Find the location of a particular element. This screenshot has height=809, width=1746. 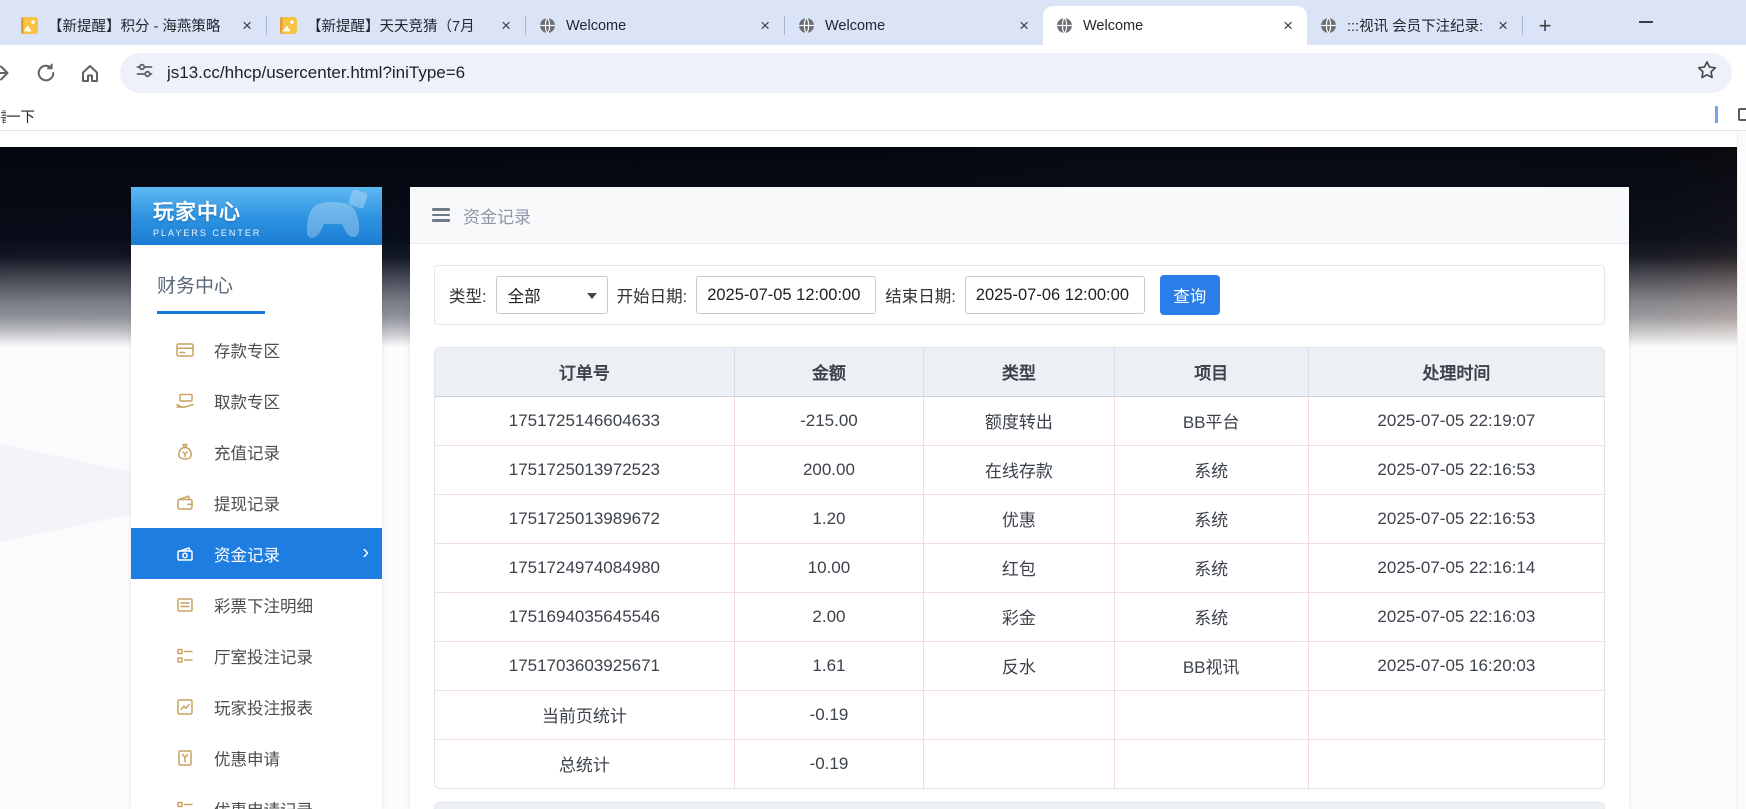

section-underline is located at coordinates (211, 312).